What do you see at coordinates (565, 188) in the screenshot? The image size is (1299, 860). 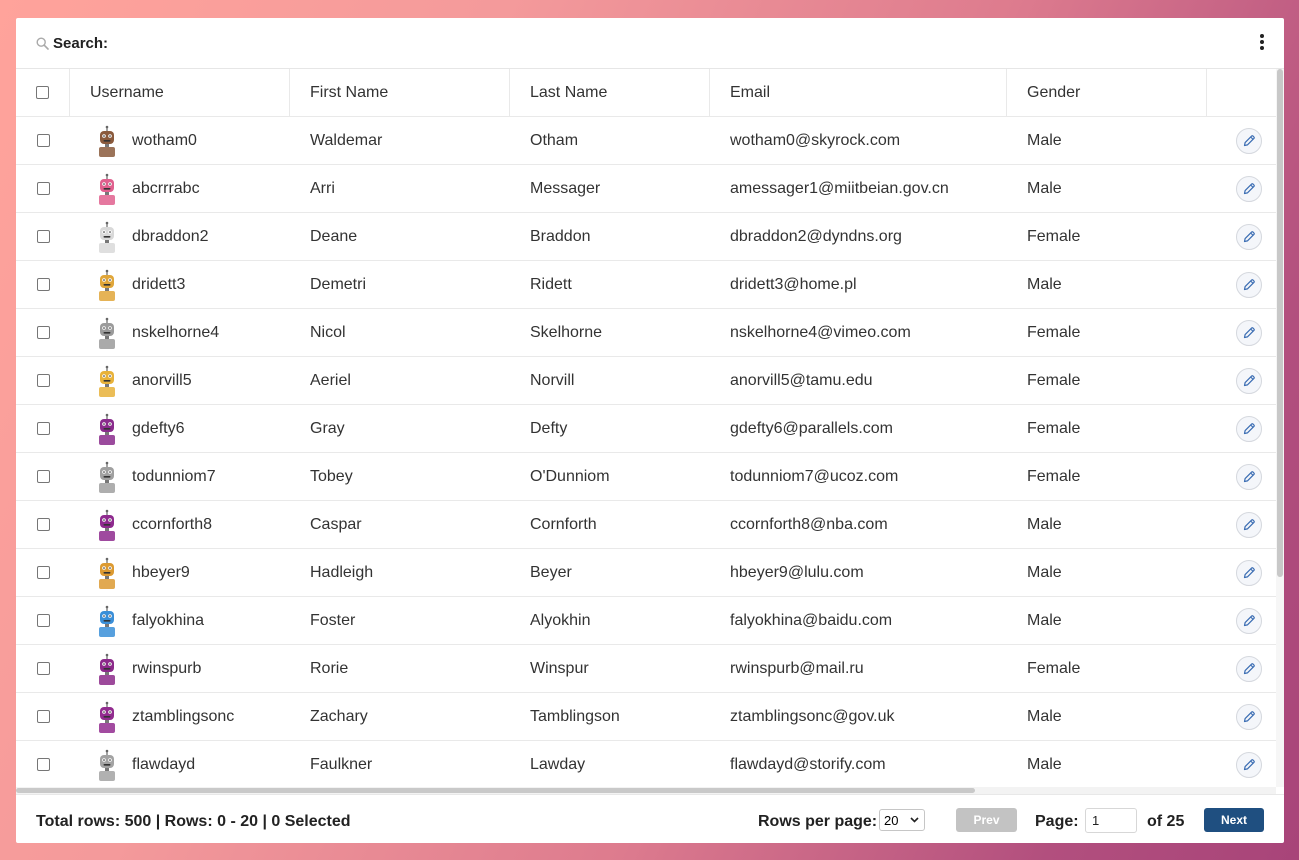 I see `last-name-cell: Messager` at bounding box center [565, 188].